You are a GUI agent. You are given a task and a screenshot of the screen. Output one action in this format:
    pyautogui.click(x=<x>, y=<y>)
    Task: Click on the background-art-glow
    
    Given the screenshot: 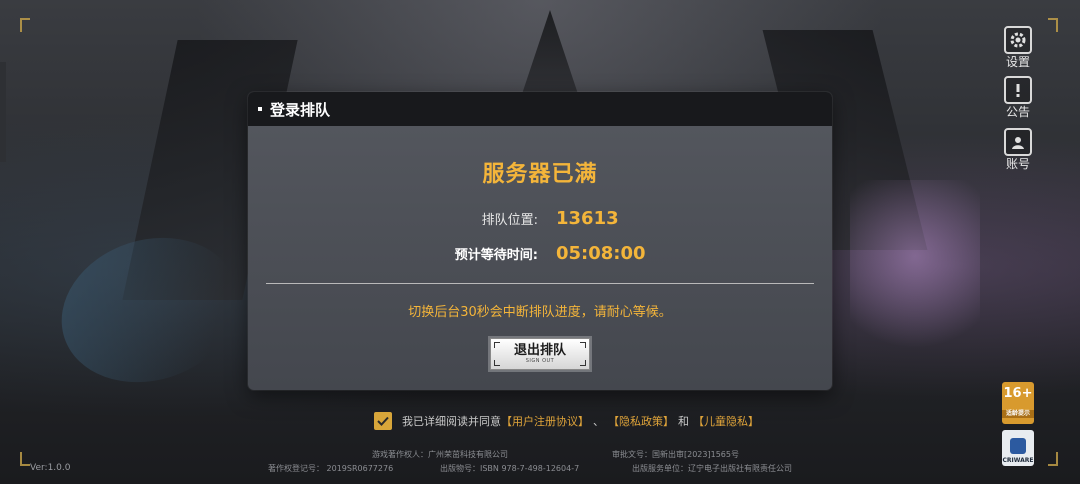 What is the action you would take?
    pyautogui.click(x=915, y=275)
    